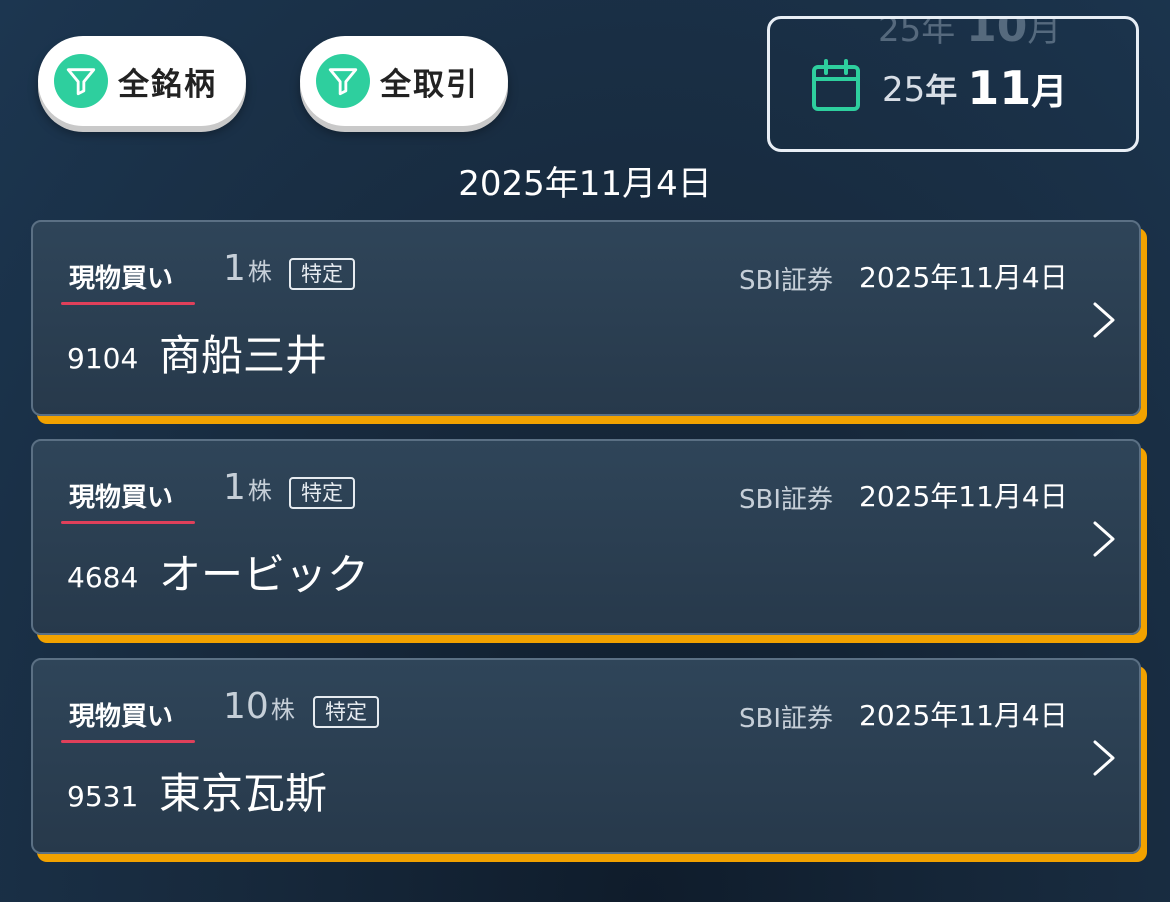 The width and height of the screenshot is (1170, 902). Describe the element at coordinates (941, 90) in the screenshot. I see `year-unit: 年` at that location.